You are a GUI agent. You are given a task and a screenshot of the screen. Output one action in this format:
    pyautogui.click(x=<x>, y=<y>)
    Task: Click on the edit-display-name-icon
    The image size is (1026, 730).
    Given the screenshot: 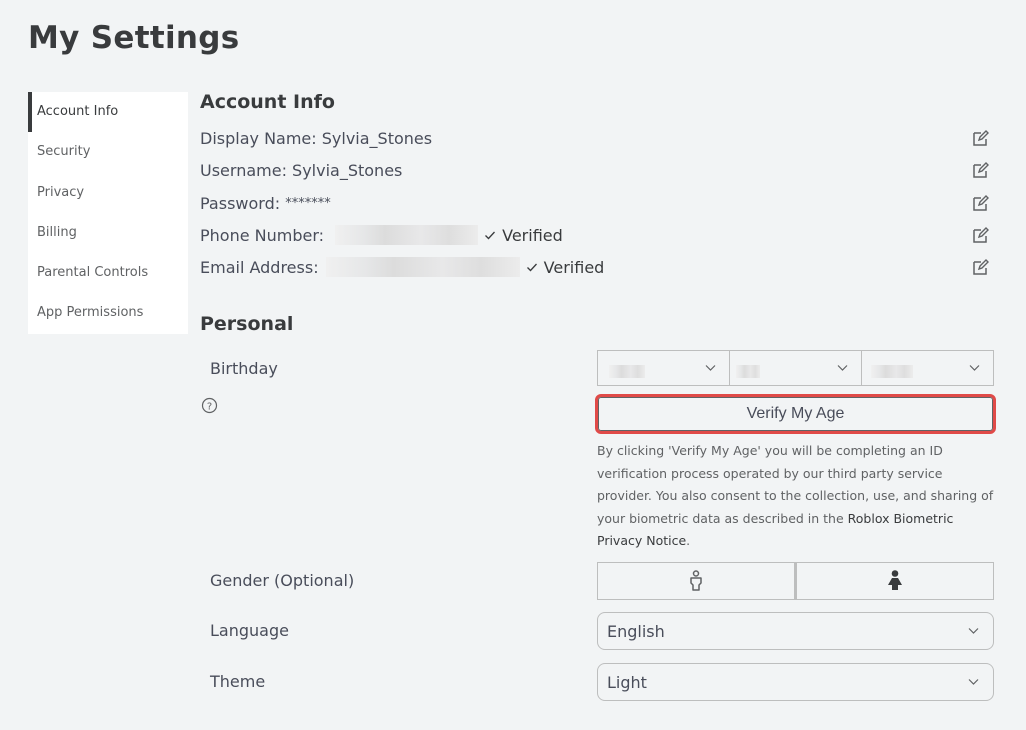 What is the action you would take?
    pyautogui.click(x=981, y=138)
    